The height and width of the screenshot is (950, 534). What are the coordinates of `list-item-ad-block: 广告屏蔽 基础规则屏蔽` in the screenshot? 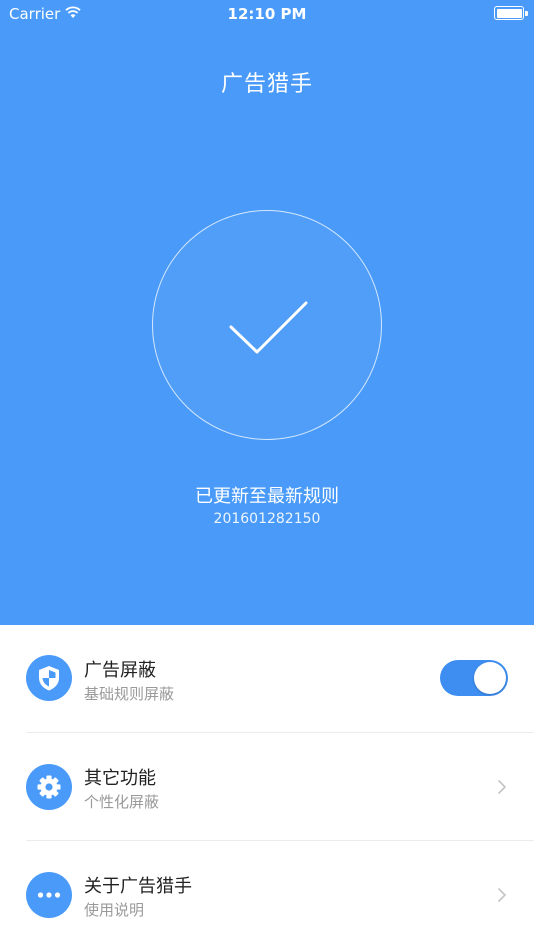 It's located at (267, 679).